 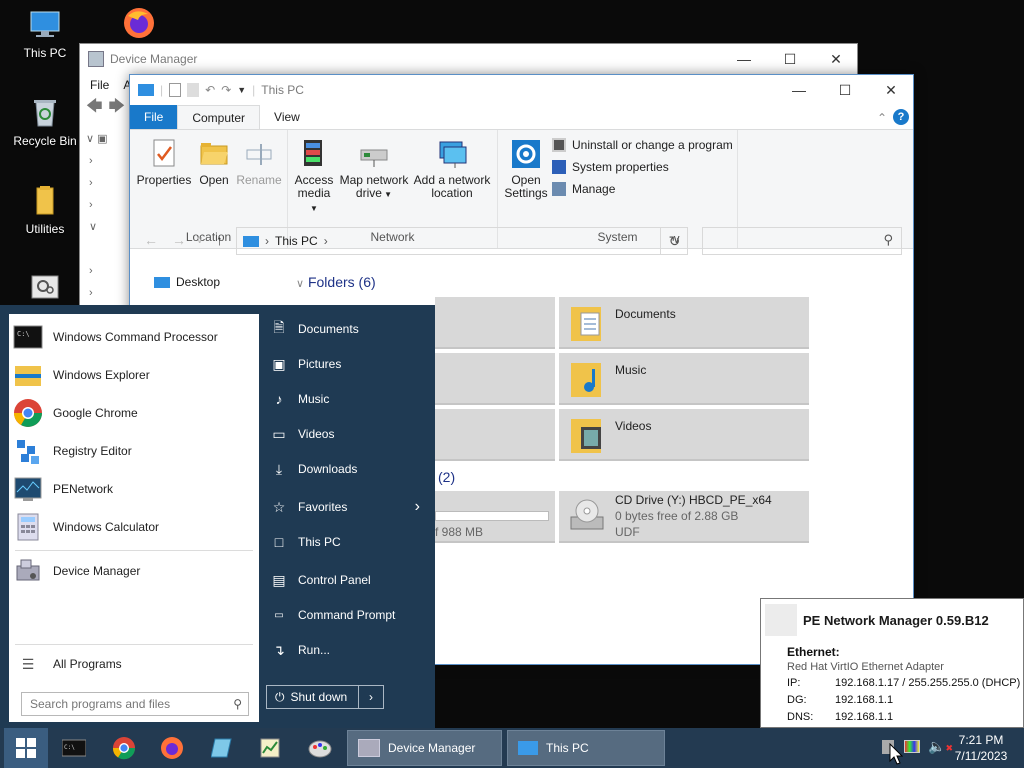 What do you see at coordinates (495, 517) in the screenshot?
I see `drive-tile-partial: f 988 MB` at bounding box center [495, 517].